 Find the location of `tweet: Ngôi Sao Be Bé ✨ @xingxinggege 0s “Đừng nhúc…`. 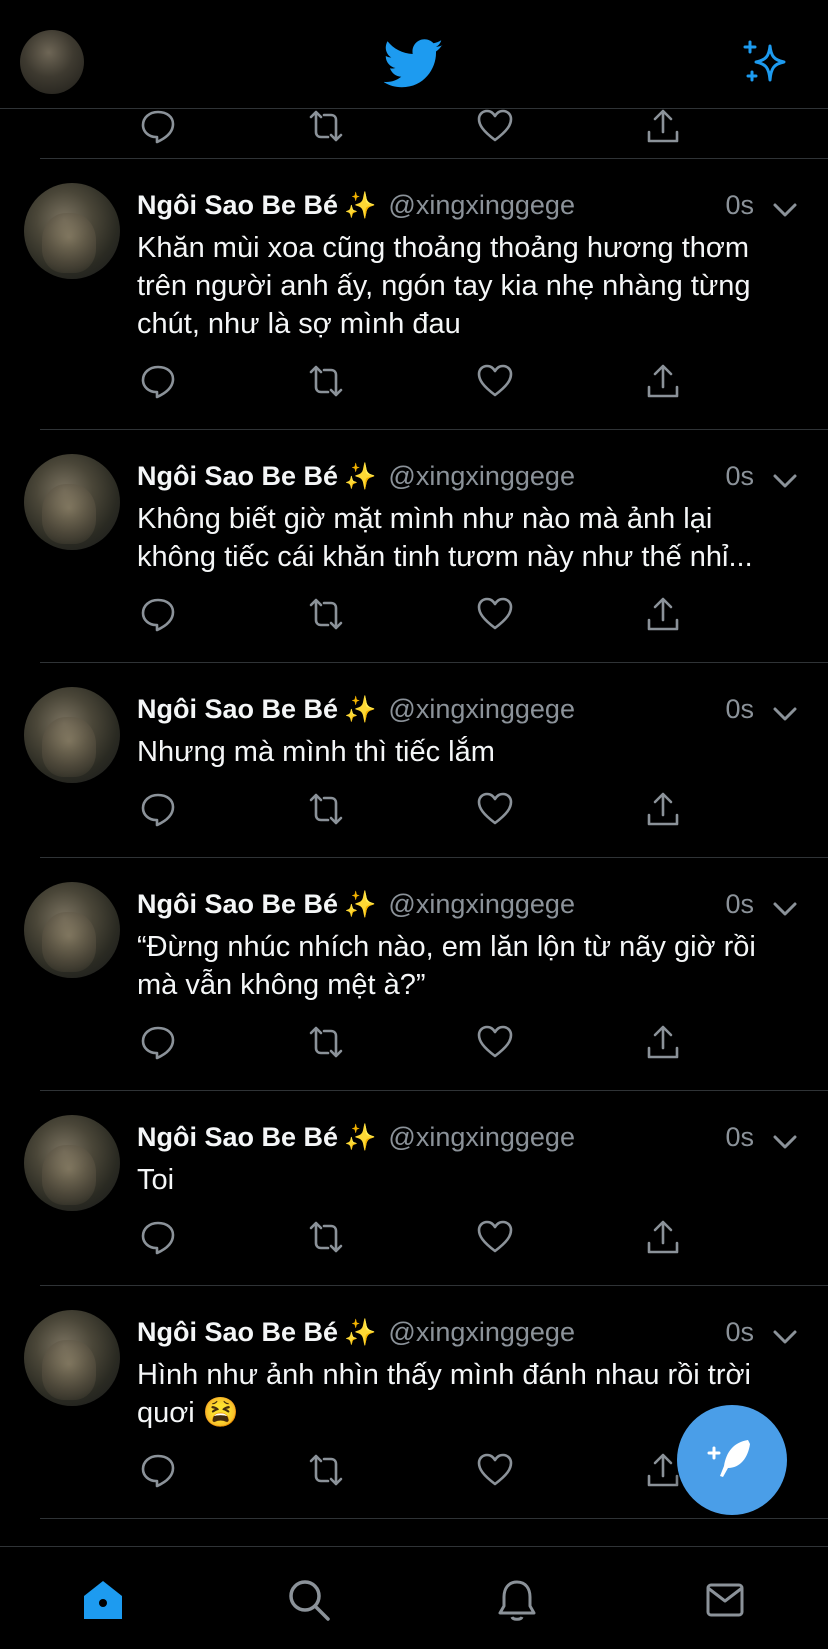

tweet: Ngôi Sao Be Bé ✨ @xingxinggege 0s “Đừng nhúc… is located at coordinates (426, 974).